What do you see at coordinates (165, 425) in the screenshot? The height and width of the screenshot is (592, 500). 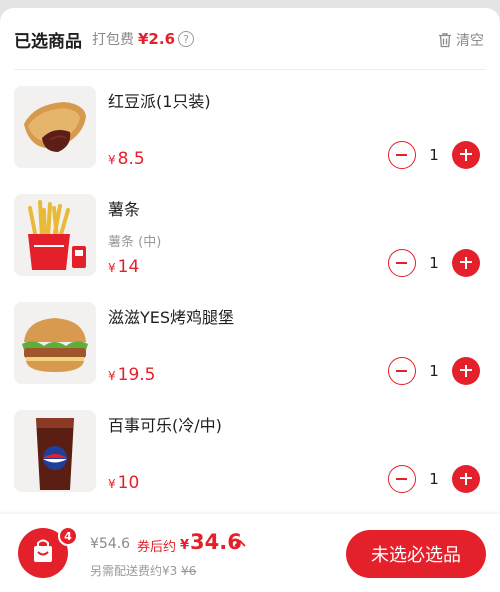 I see `item-name: 百事可乐(冷/中)` at bounding box center [165, 425].